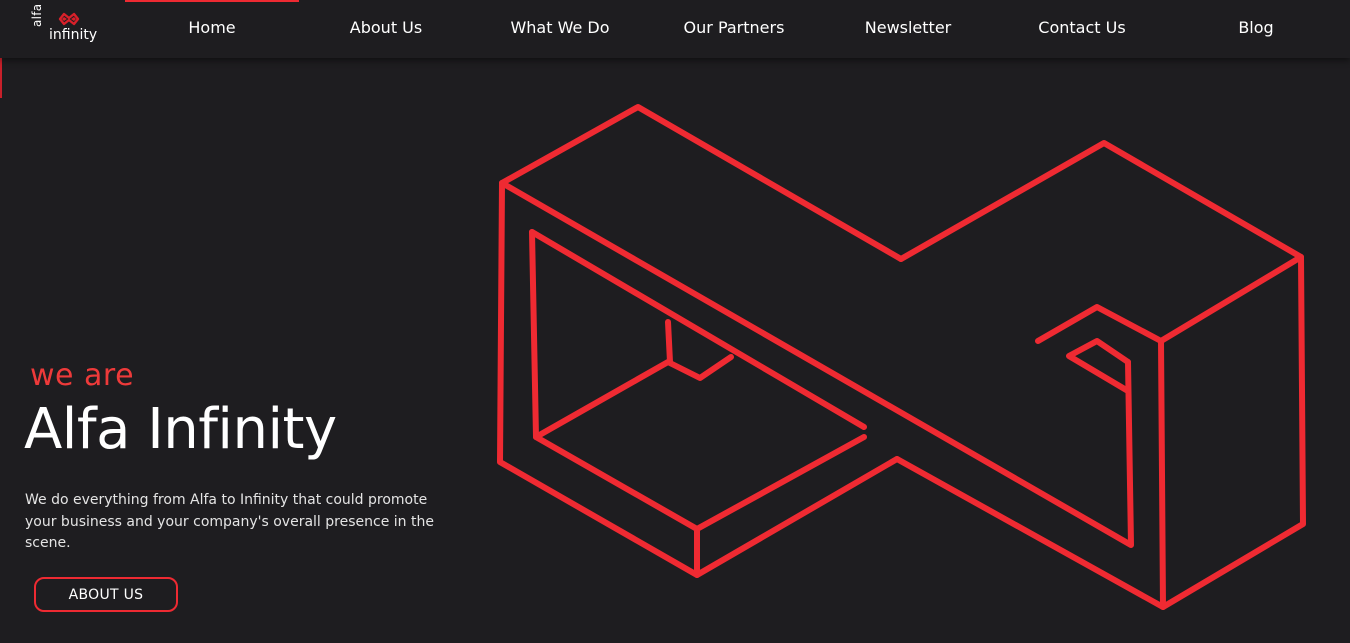 This screenshot has height=643, width=1350. I want to click on nav-item-what-we-do: What We Do, so click(560, 29).